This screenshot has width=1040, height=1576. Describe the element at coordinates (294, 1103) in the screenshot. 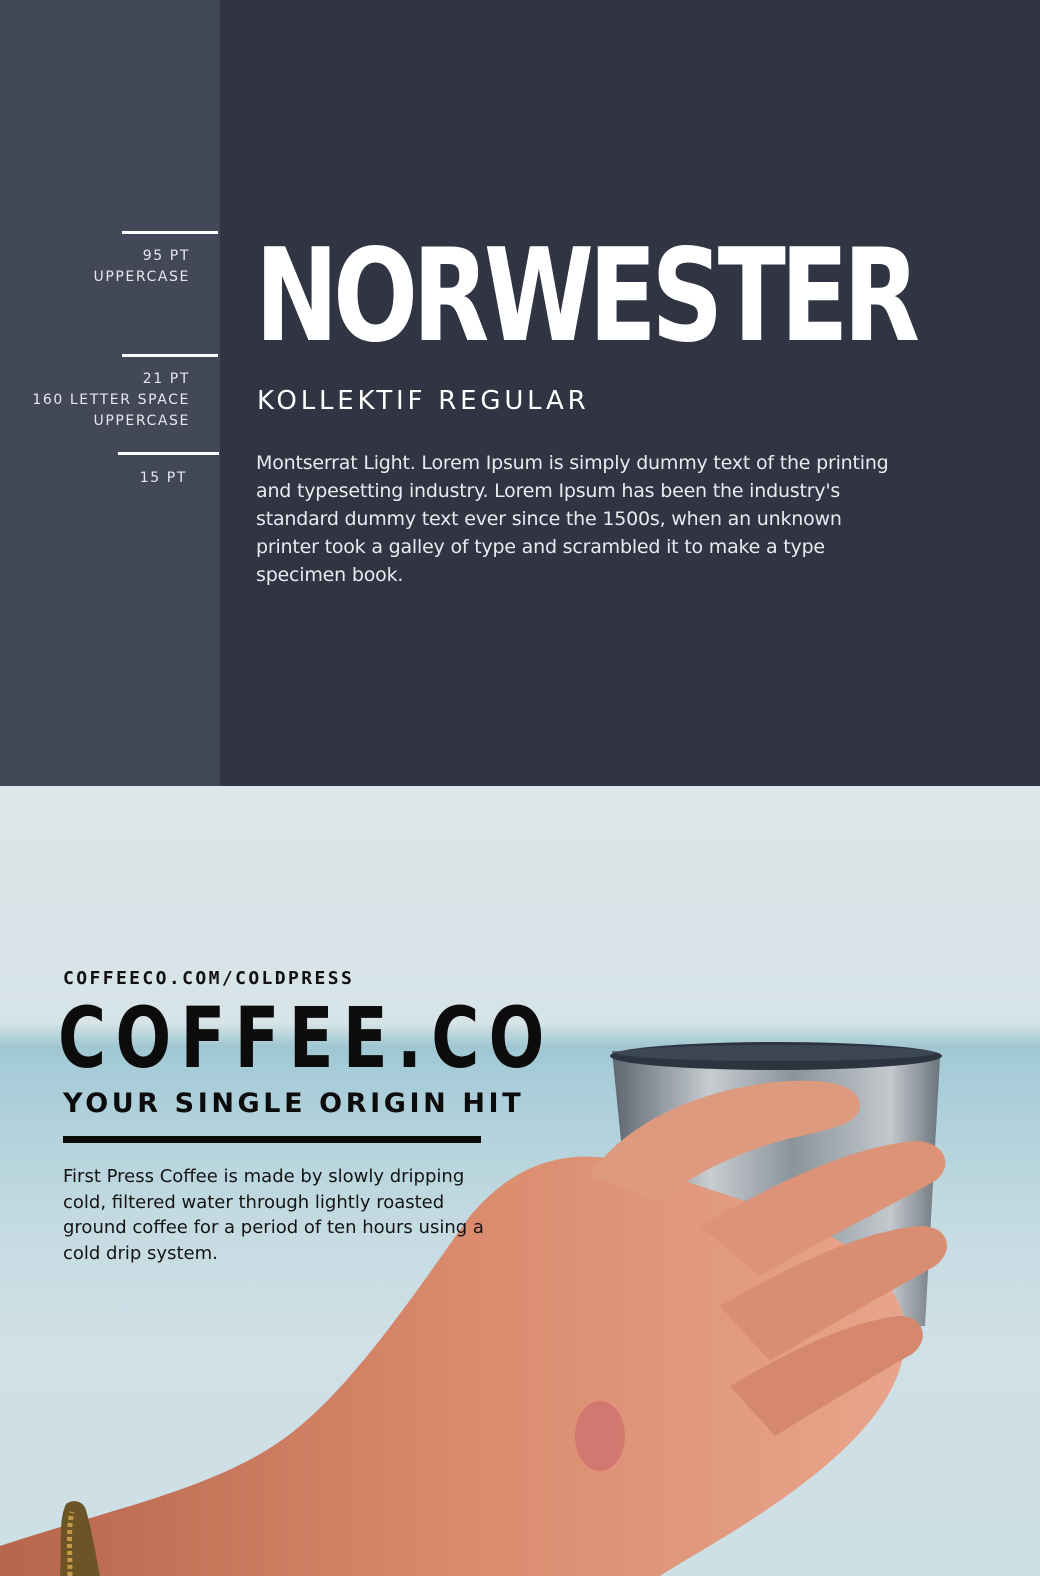

I see `tagline: YOUR SINGLE ORIGIN HIT` at that location.